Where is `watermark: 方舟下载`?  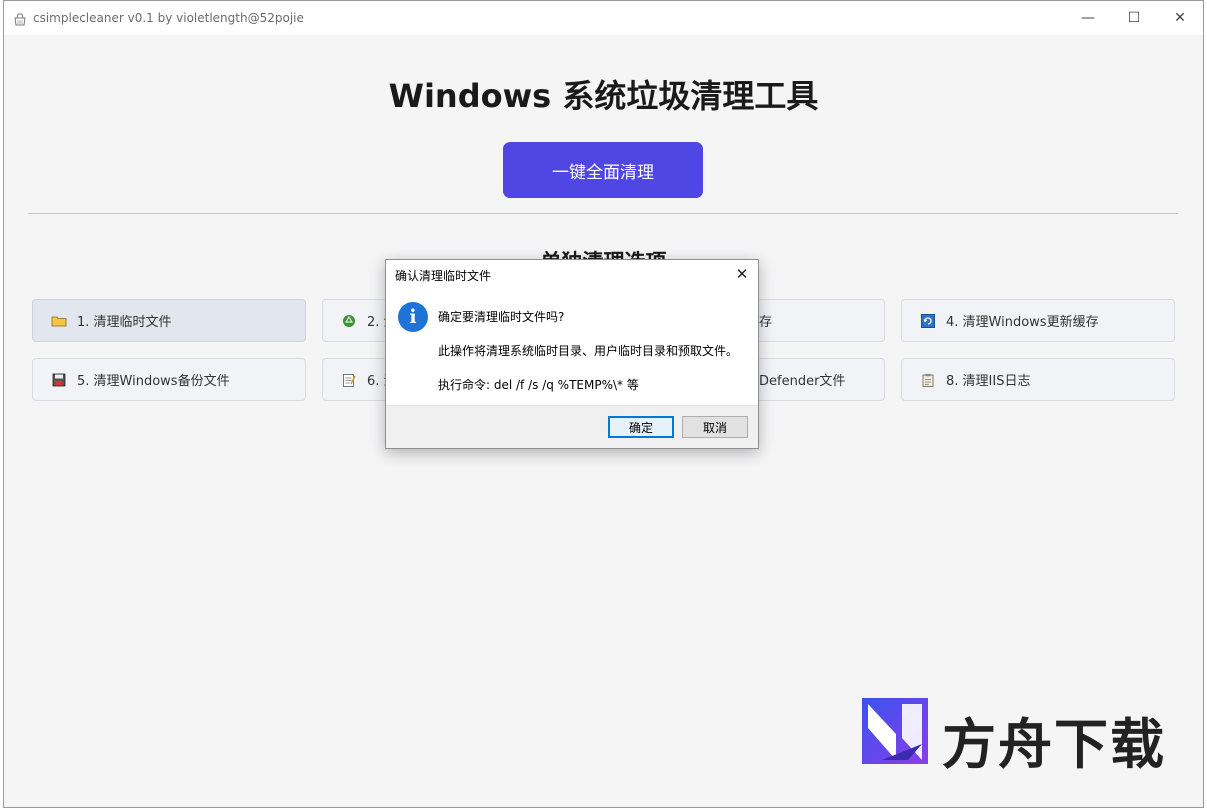
watermark: 方舟下载 is located at coordinates (1022, 737).